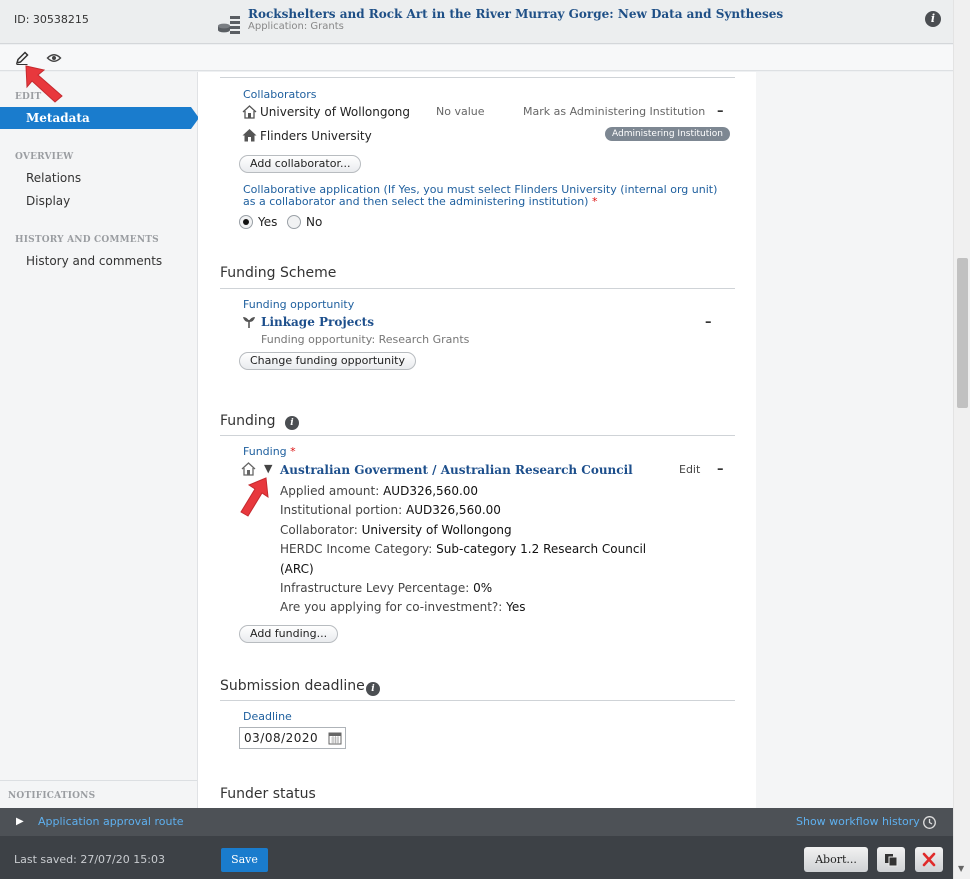  I want to click on history-icon, so click(929, 822).